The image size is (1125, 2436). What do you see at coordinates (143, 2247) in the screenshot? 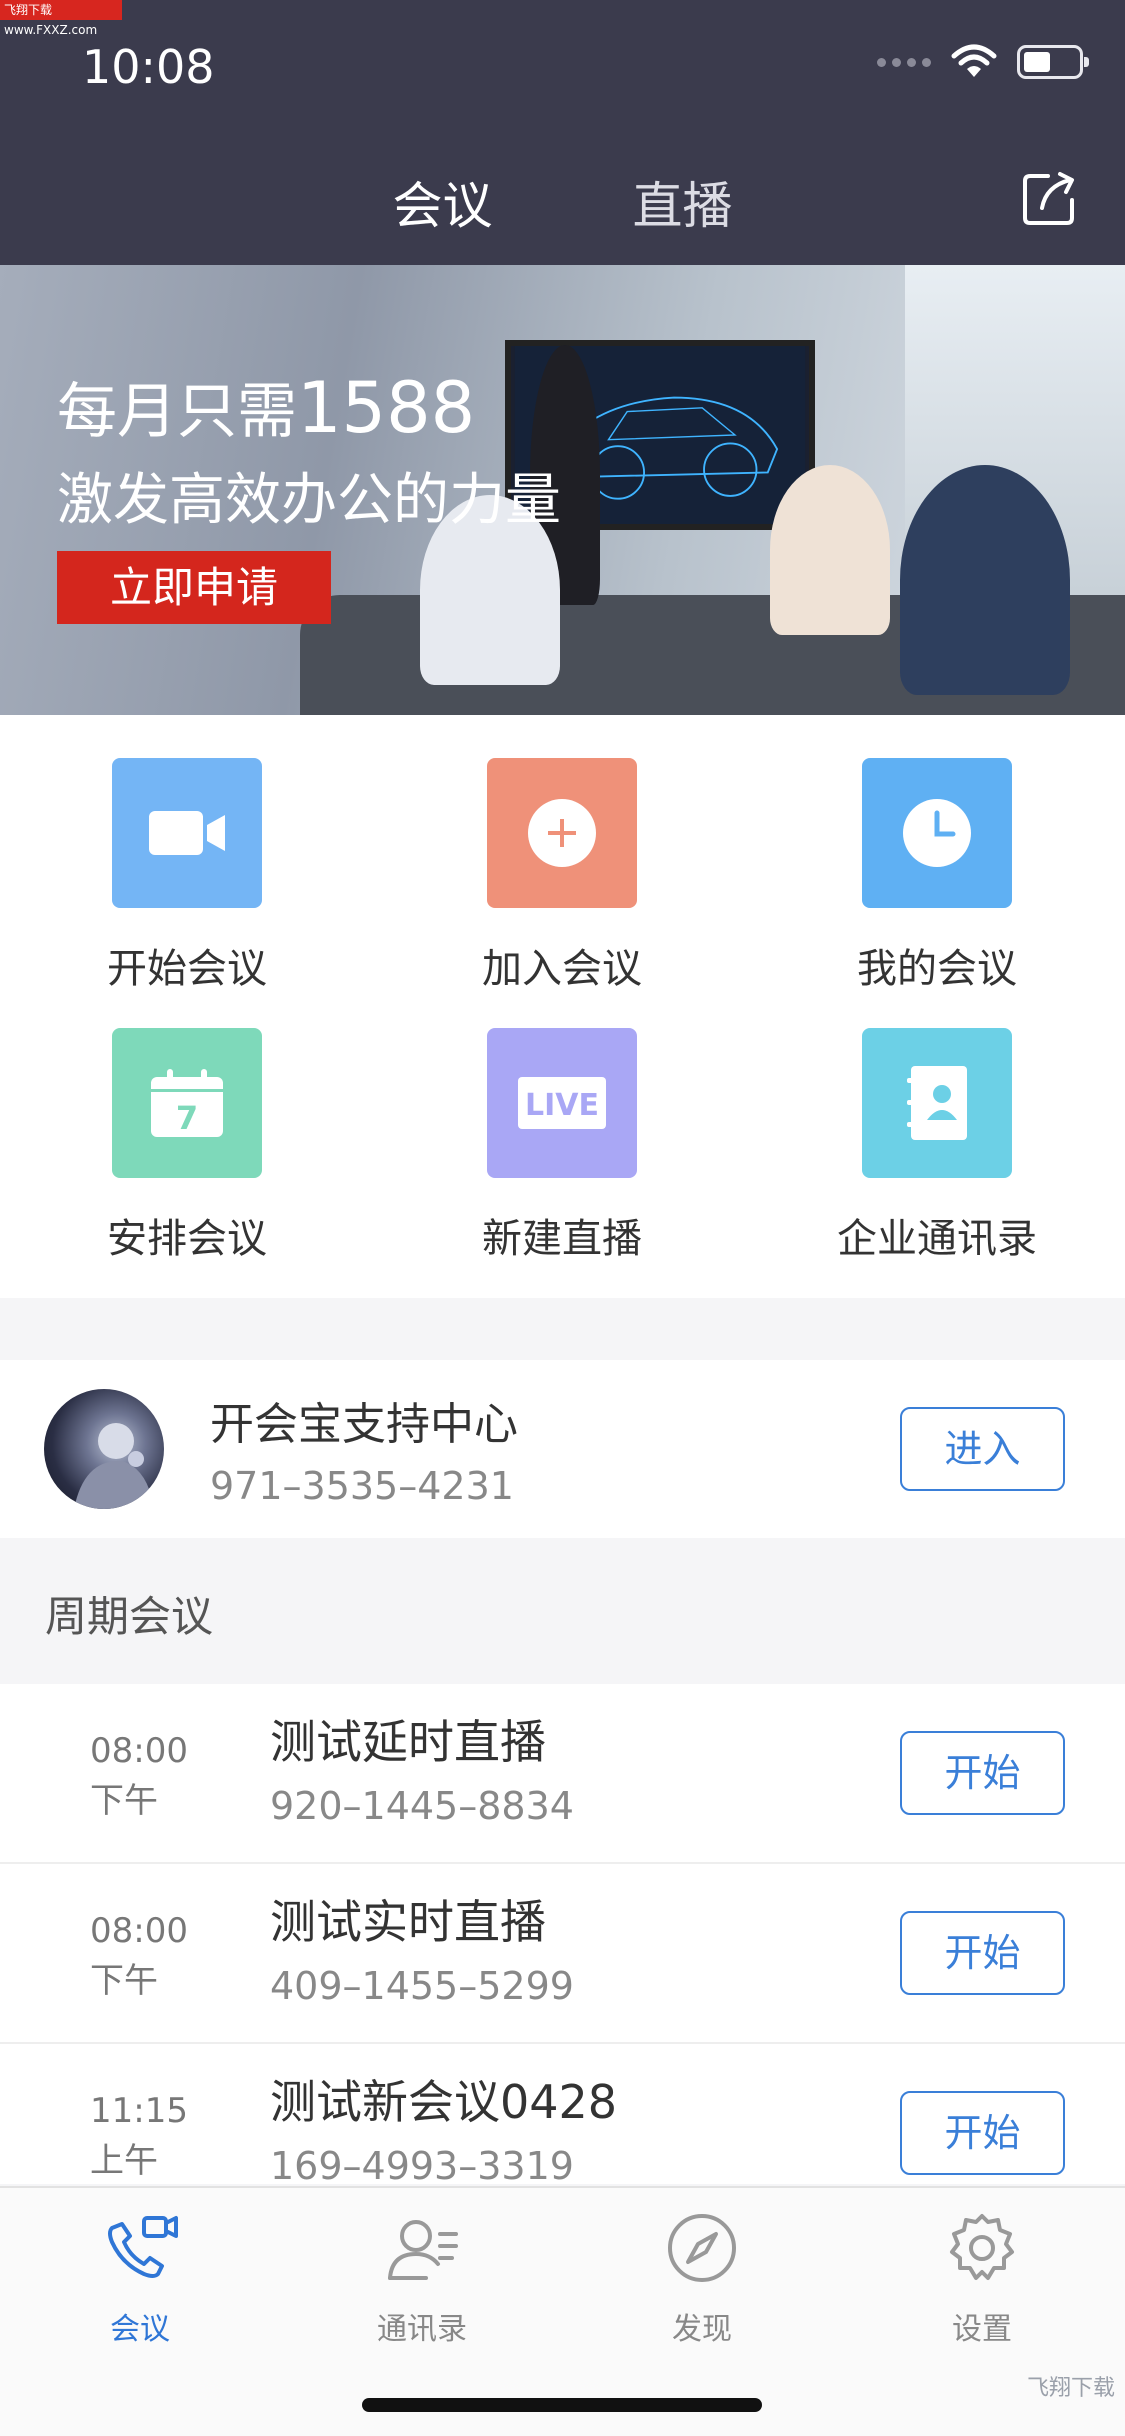
I see `phone-video-icon` at bounding box center [143, 2247].